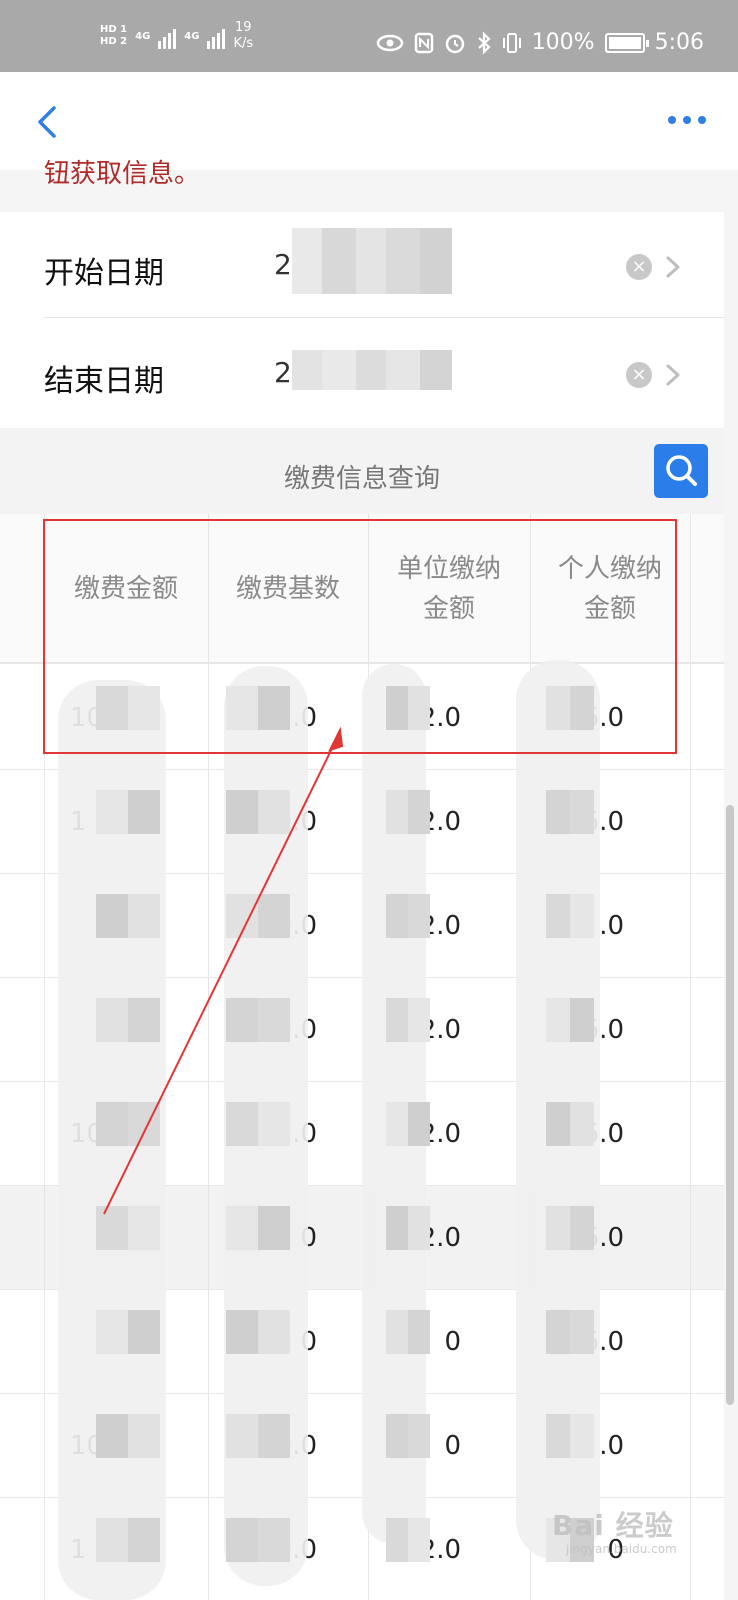 This screenshot has height=1600, width=738. What do you see at coordinates (613, 1525) in the screenshot?
I see `watermark-text: Bai 经验` at bounding box center [613, 1525].